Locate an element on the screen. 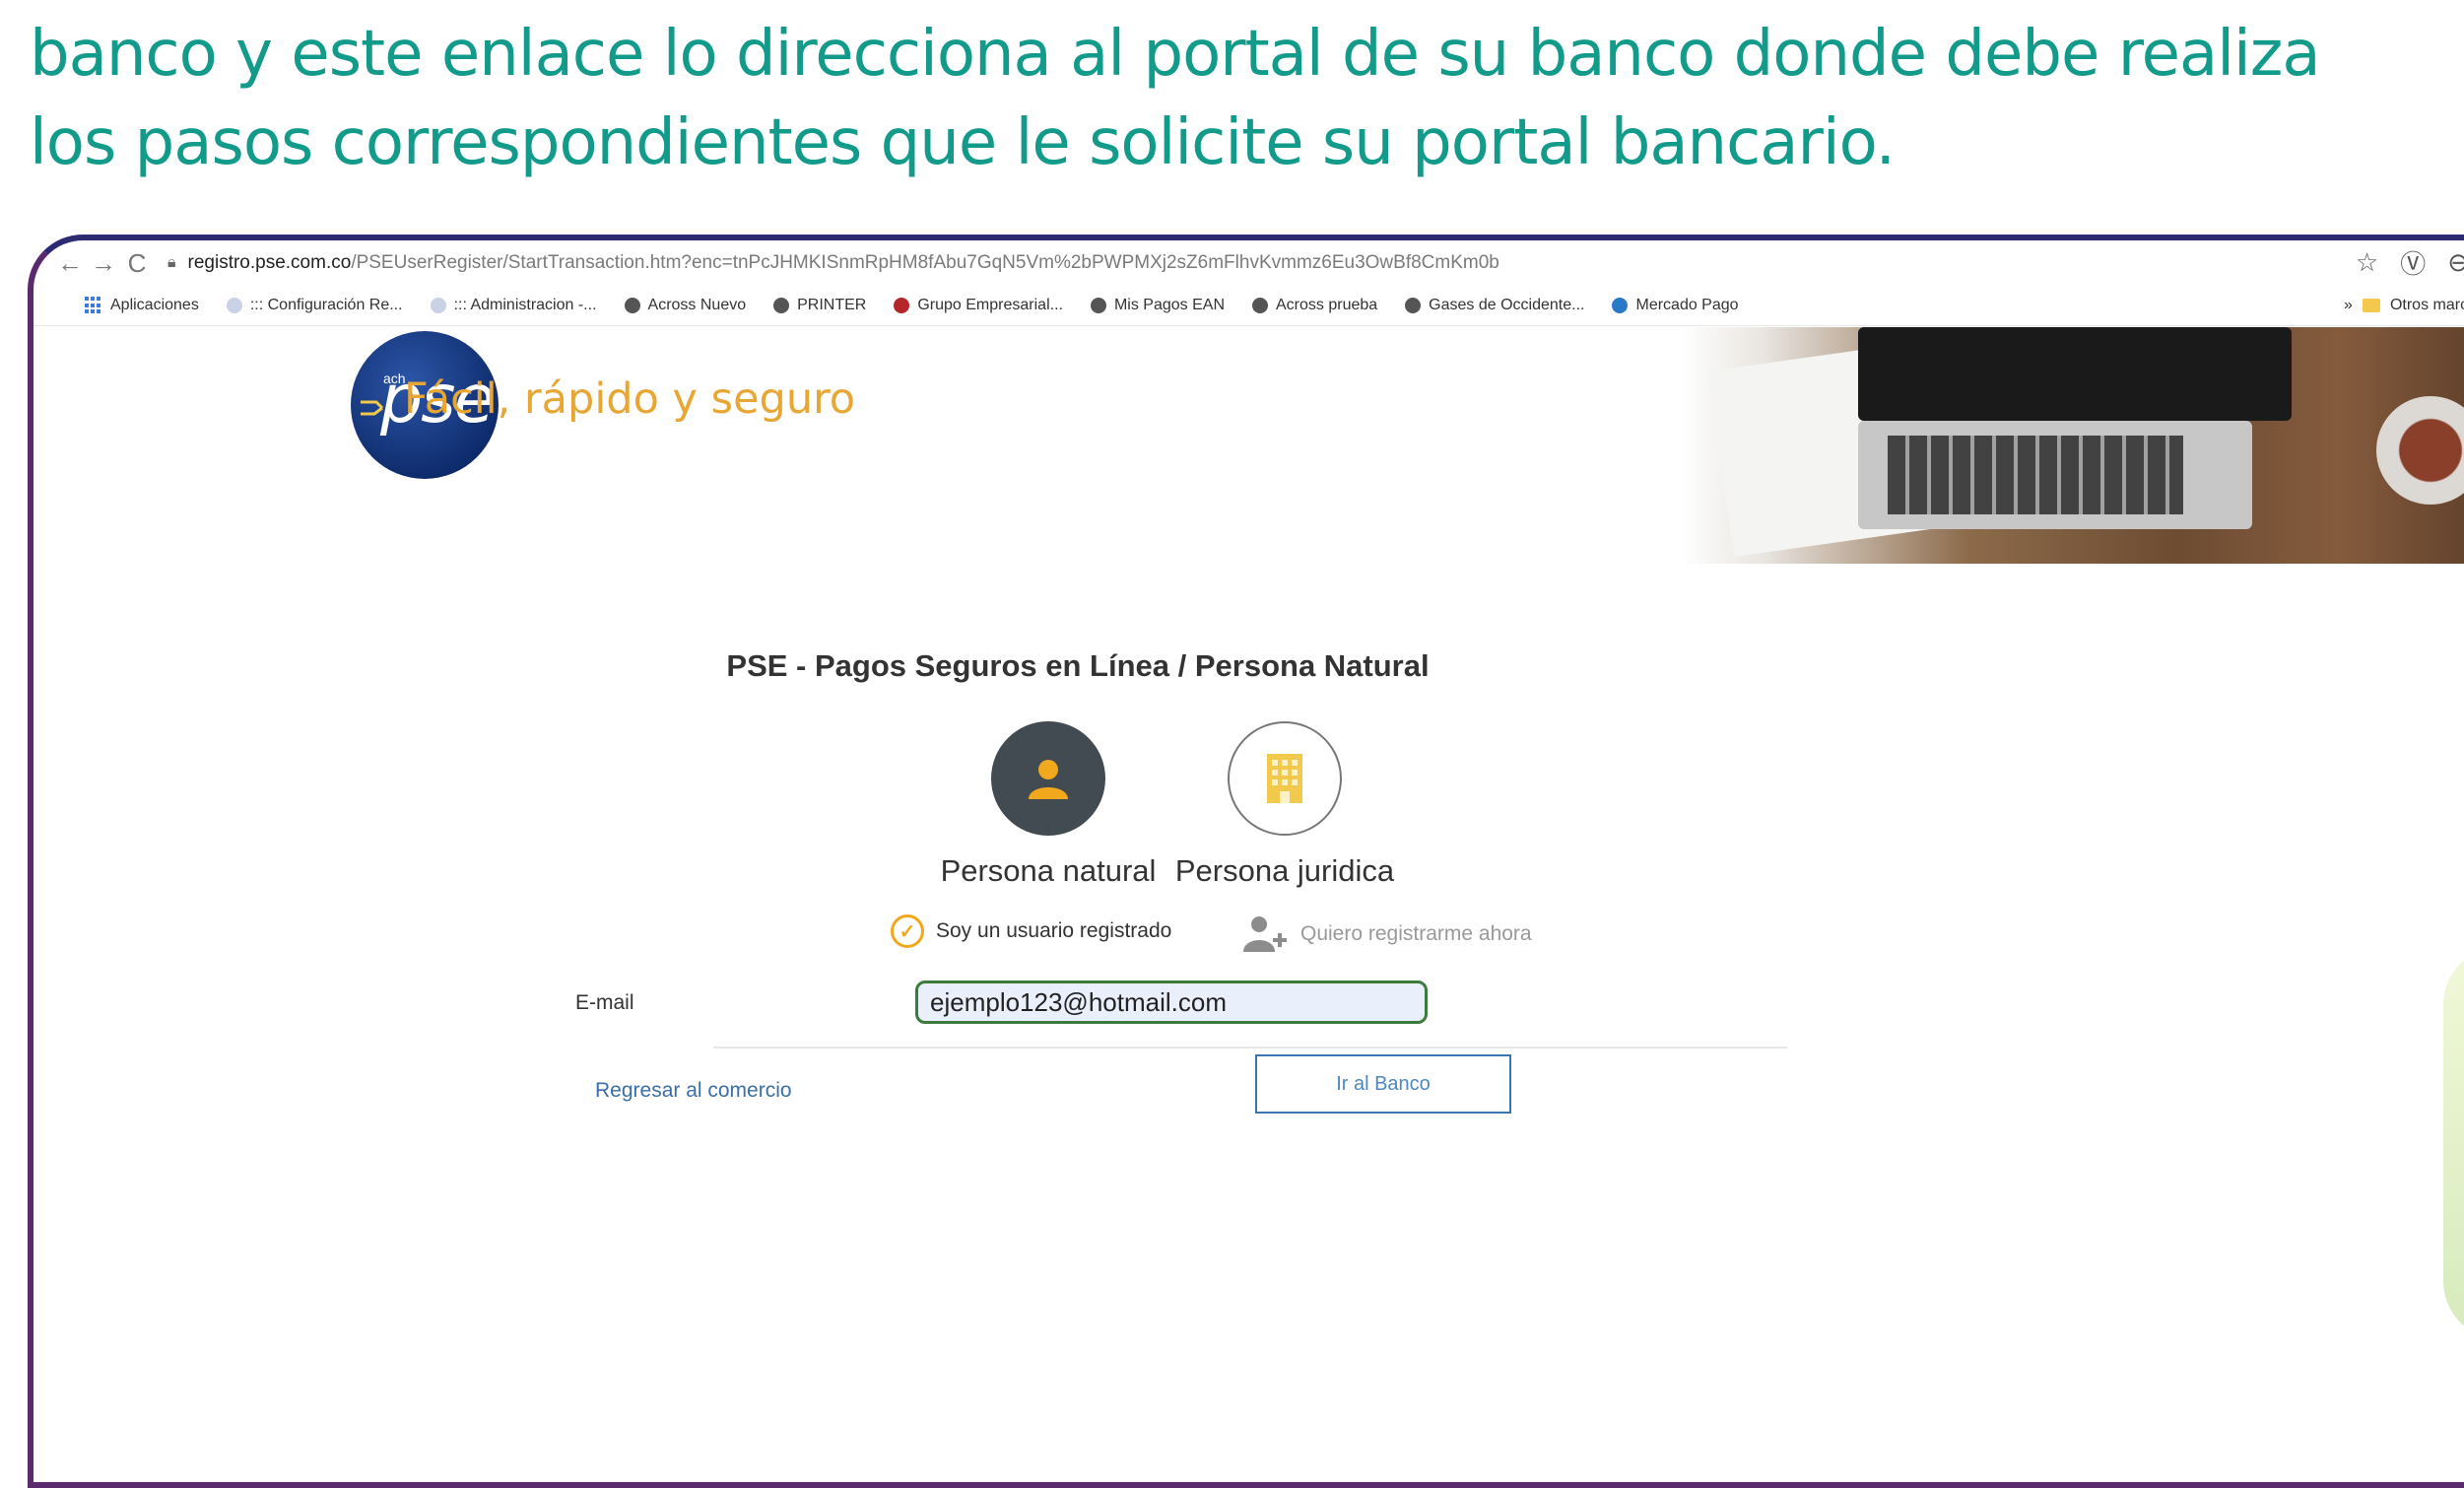 This screenshot has height=1488, width=2464. building-circle is located at coordinates (1285, 778).